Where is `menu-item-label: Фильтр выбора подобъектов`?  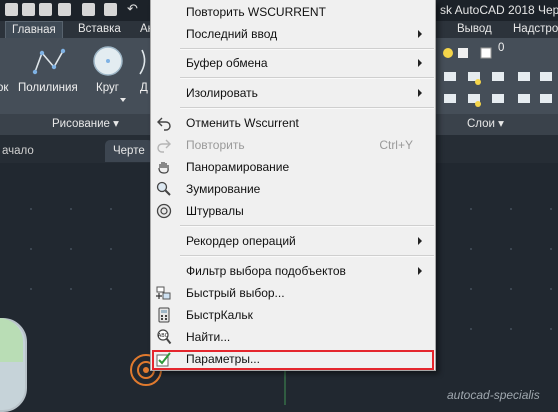 menu-item-label: Фильтр выбора подобъектов is located at coordinates (266, 271).